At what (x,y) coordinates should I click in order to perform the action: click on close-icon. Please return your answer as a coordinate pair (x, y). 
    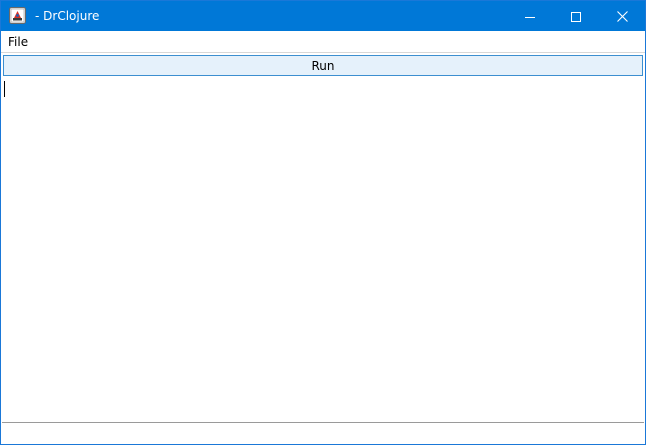
    Looking at the image, I should click on (622, 16).